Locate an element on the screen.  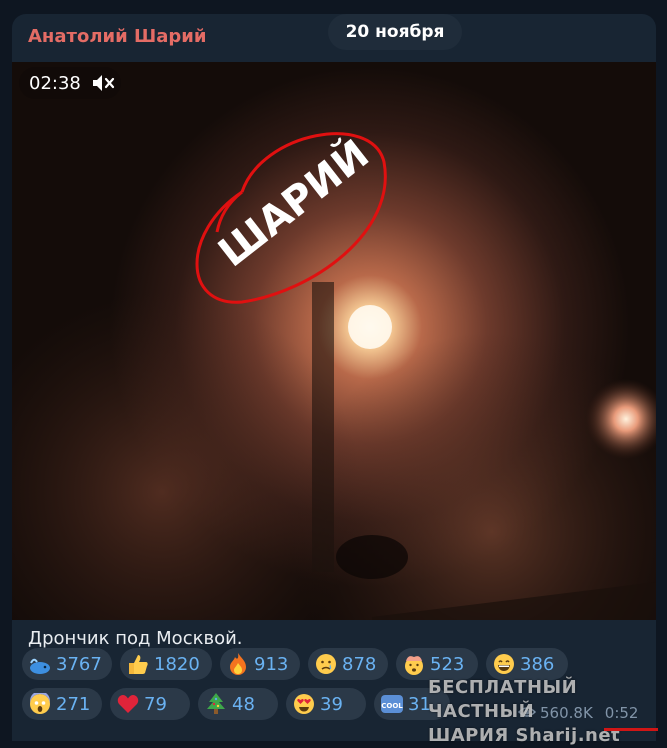
muted-speaker-icon is located at coordinates (103, 83).